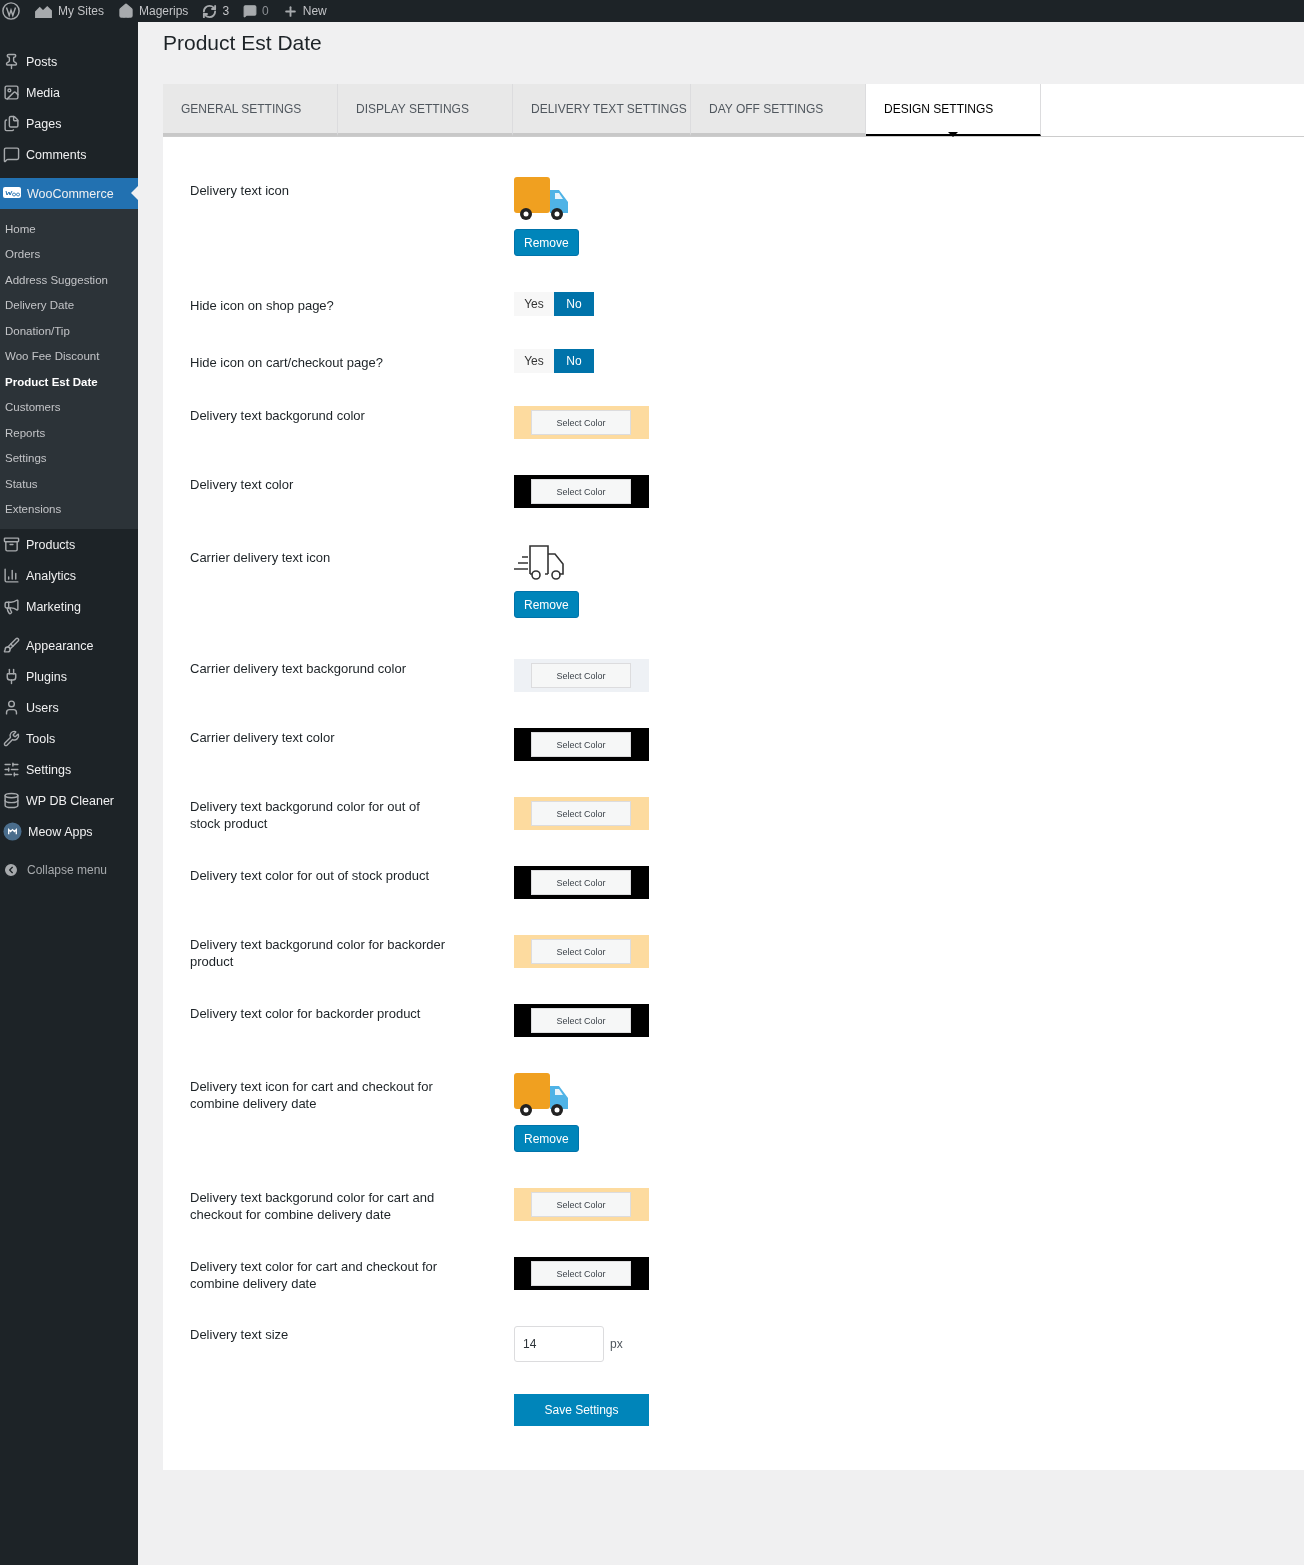  I want to click on setting-label: Delivery text color for backorder product, so click(306, 1013).